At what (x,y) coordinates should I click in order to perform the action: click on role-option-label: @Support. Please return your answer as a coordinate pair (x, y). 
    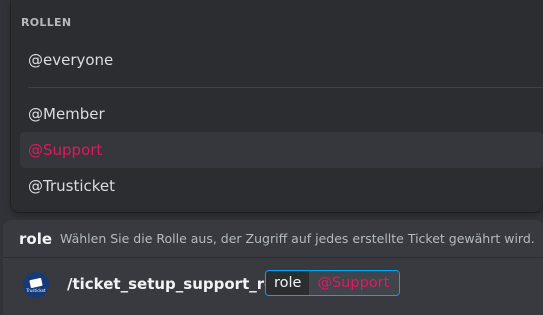
    Looking at the image, I should click on (65, 150).